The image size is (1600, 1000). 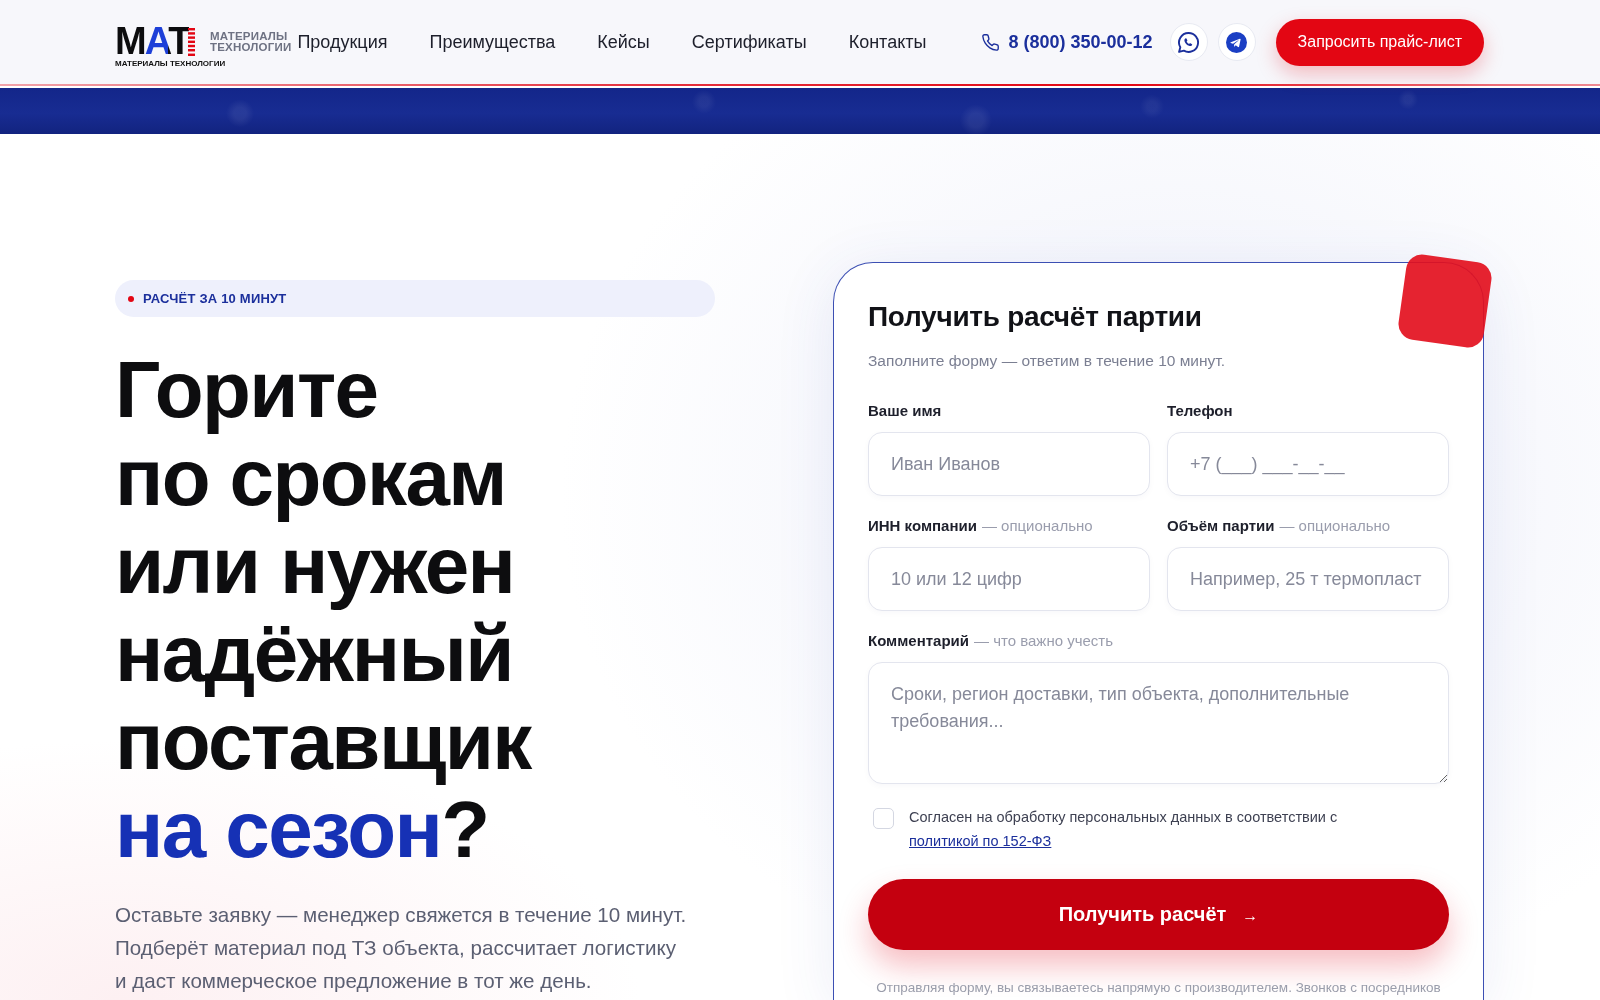 What do you see at coordinates (887, 42) in the screenshot?
I see `nav-link: Контакты` at bounding box center [887, 42].